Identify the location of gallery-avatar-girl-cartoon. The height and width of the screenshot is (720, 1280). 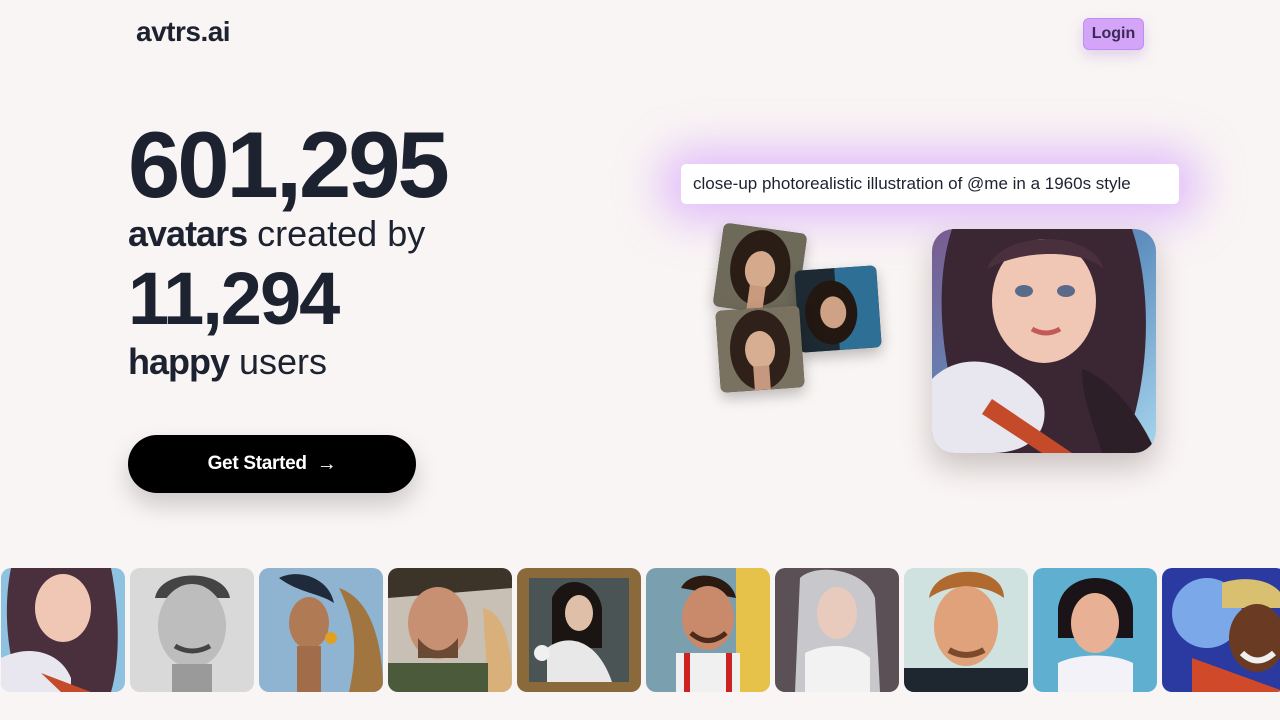
(1095, 630).